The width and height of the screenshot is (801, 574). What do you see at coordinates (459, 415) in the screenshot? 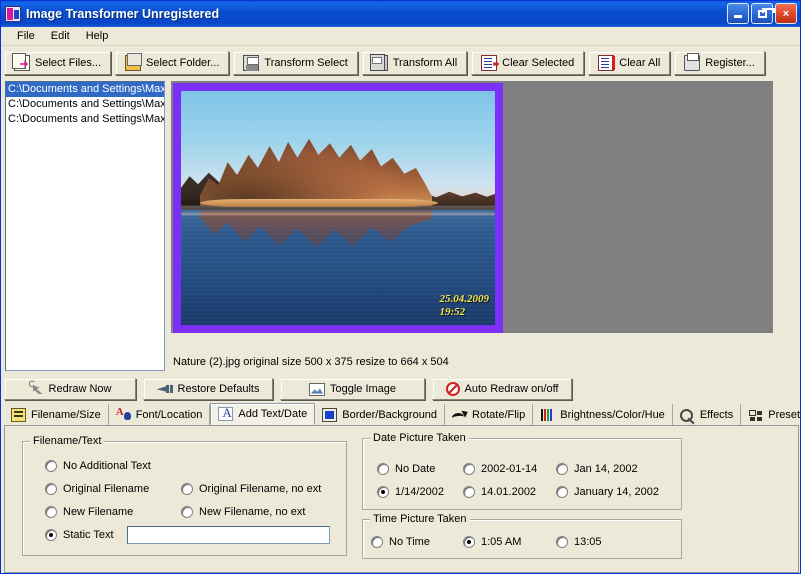
I see `rotate-flip-icon` at bounding box center [459, 415].